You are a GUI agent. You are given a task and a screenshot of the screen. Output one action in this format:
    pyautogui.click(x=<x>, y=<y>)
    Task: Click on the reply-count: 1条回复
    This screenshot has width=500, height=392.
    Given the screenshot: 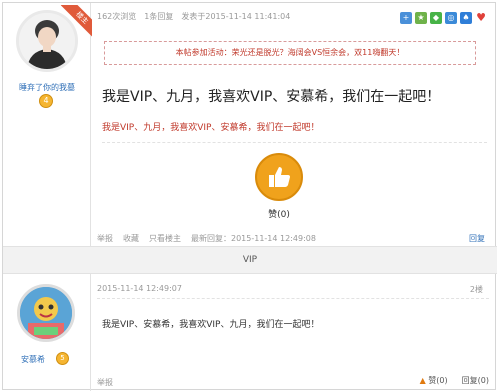 What is the action you would take?
    pyautogui.click(x=159, y=16)
    